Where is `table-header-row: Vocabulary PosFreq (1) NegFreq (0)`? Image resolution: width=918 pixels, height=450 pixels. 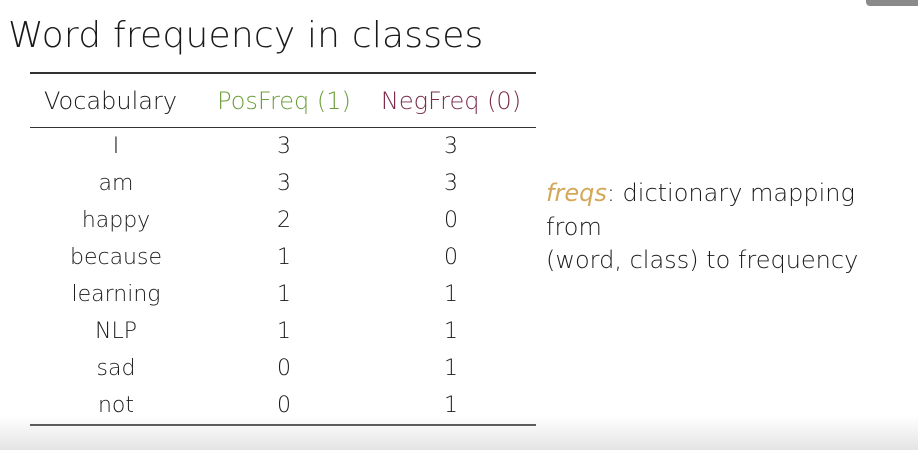
table-header-row: Vocabulary PosFreq (1) NegFreq (0) is located at coordinates (283, 100).